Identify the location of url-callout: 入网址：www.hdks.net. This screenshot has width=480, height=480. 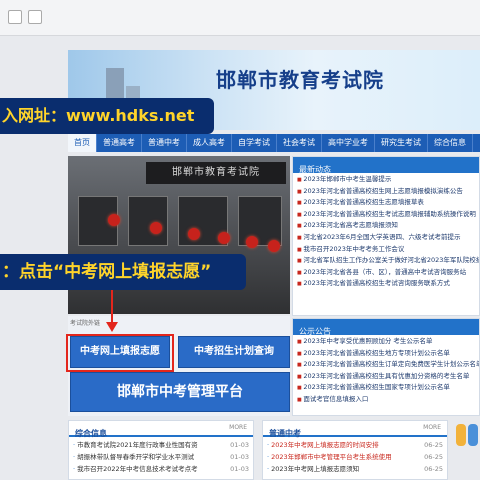
(107, 116).